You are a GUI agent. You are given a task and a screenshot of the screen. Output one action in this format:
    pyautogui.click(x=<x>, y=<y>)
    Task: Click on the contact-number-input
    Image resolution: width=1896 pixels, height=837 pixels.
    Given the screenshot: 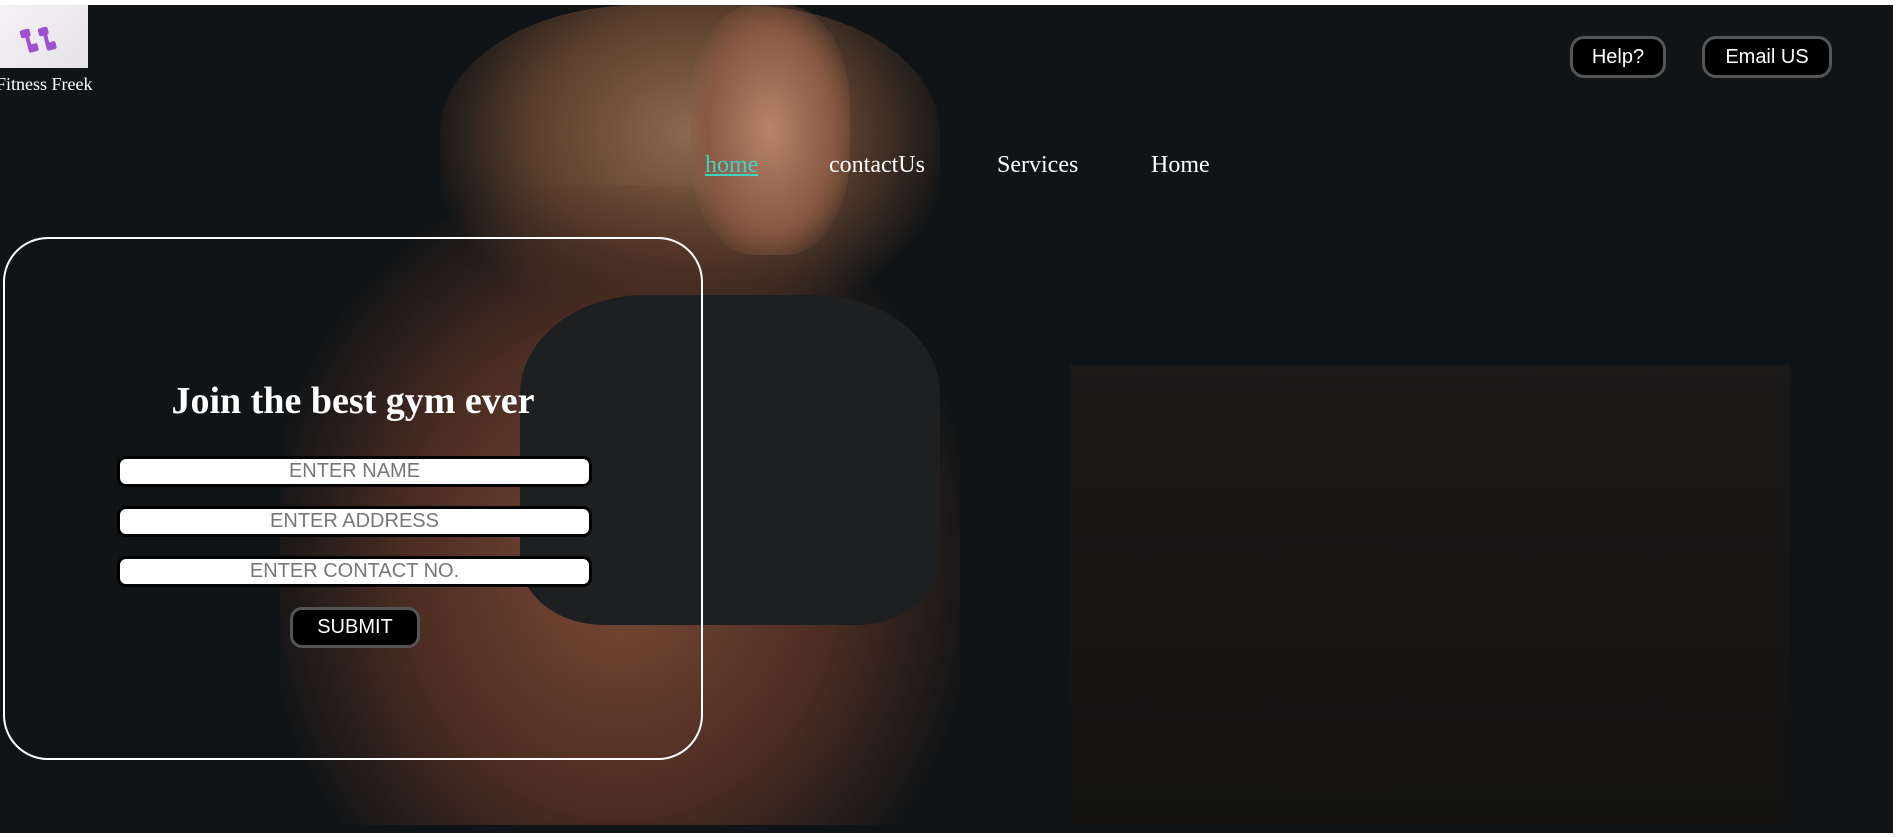 What is the action you would take?
    pyautogui.click(x=354, y=571)
    